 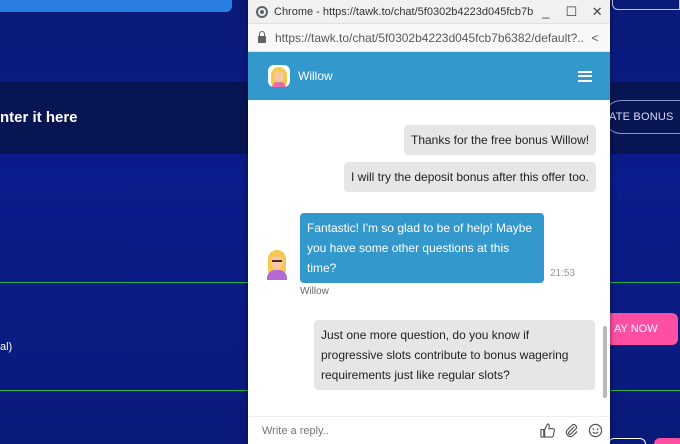 What do you see at coordinates (585, 76) in the screenshot?
I see `menu-icon` at bounding box center [585, 76].